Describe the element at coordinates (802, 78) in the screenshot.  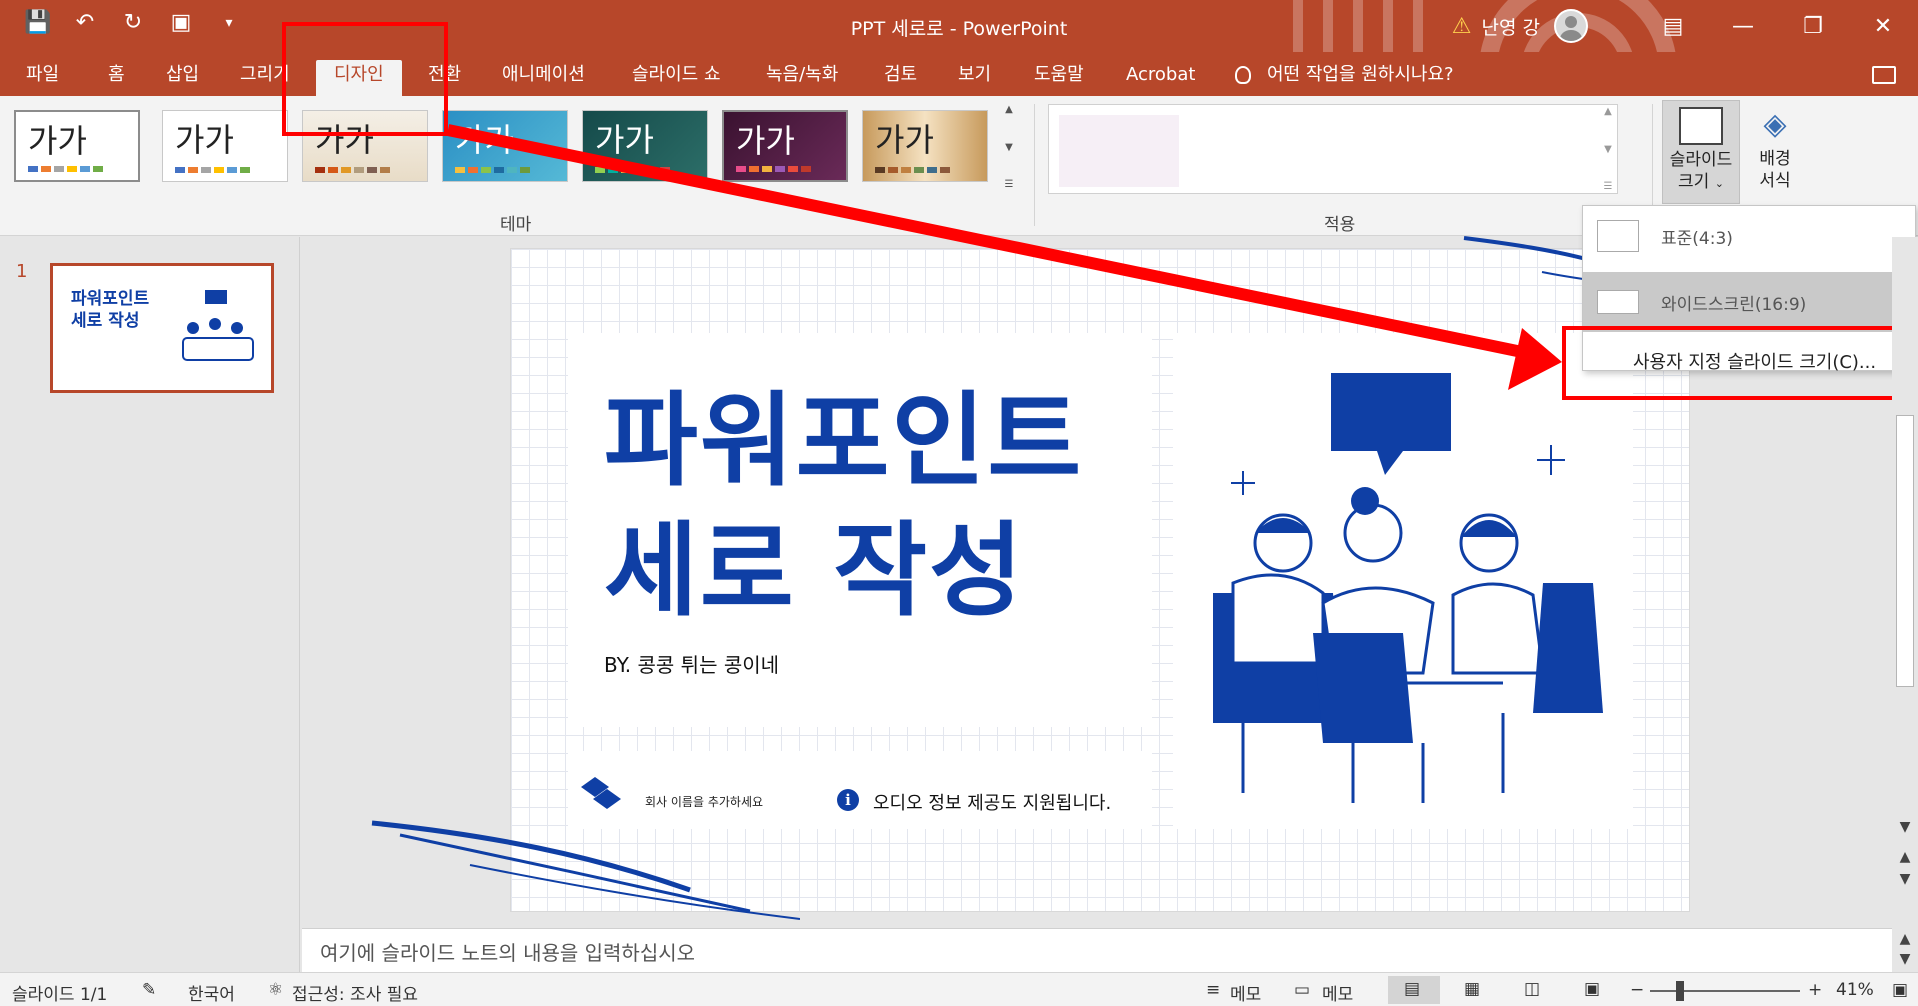
I see `tab-record: 녹음/녹화` at that location.